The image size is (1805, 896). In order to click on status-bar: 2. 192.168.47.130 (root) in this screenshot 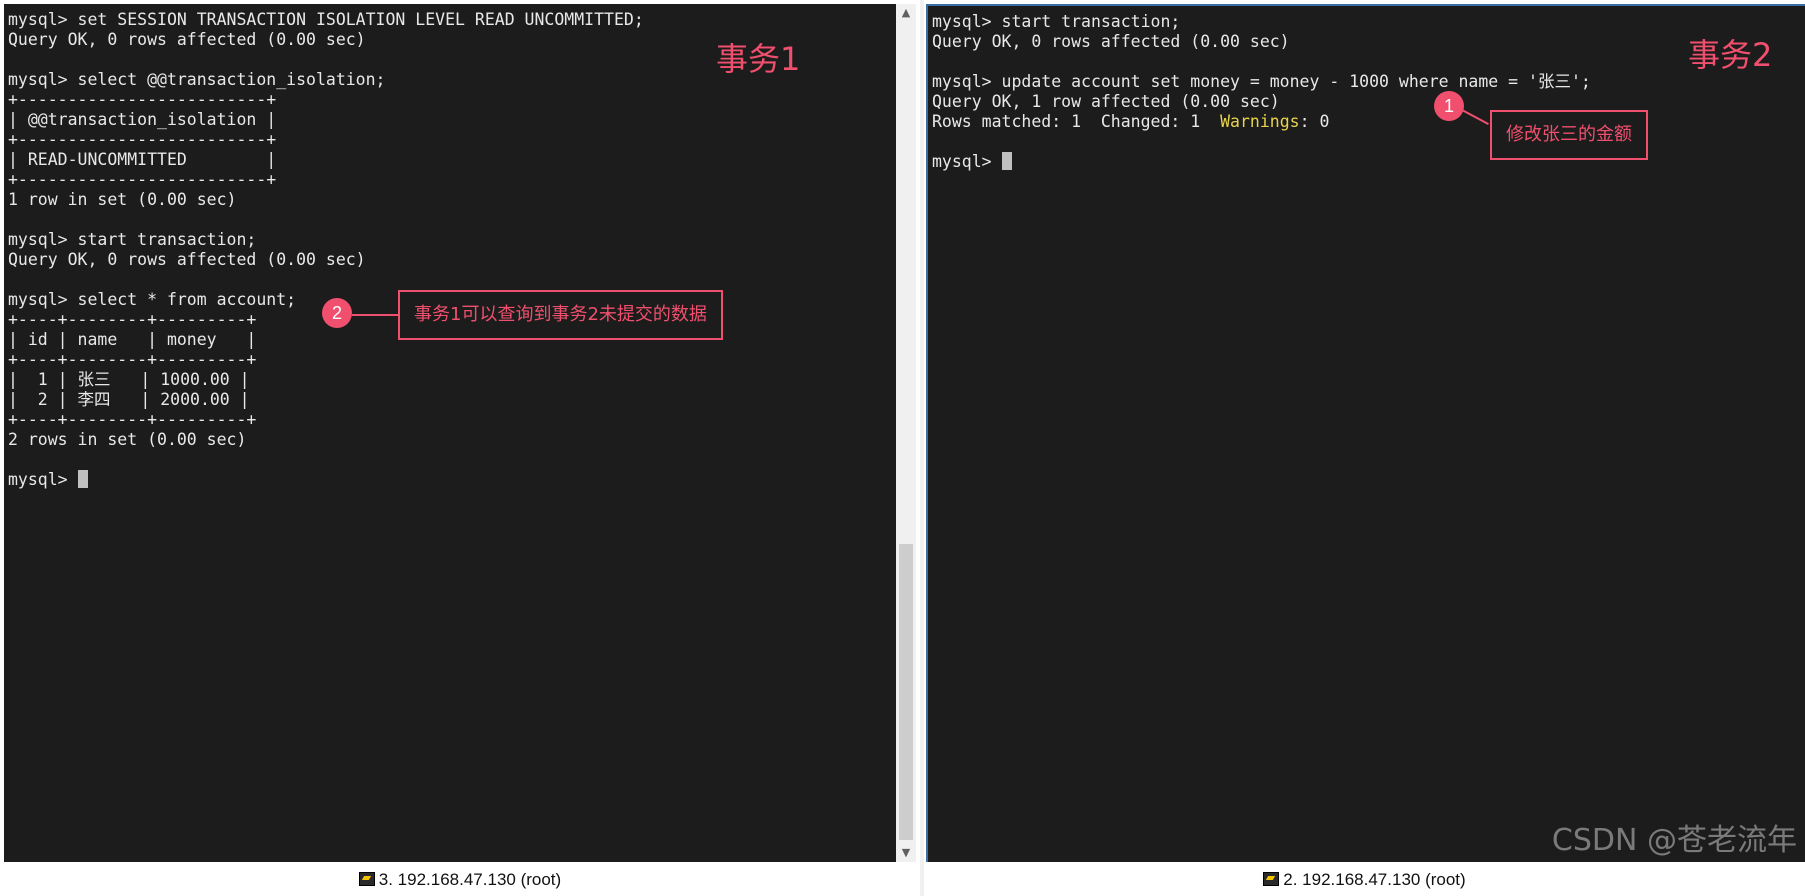, I will do `click(1364, 880)`.